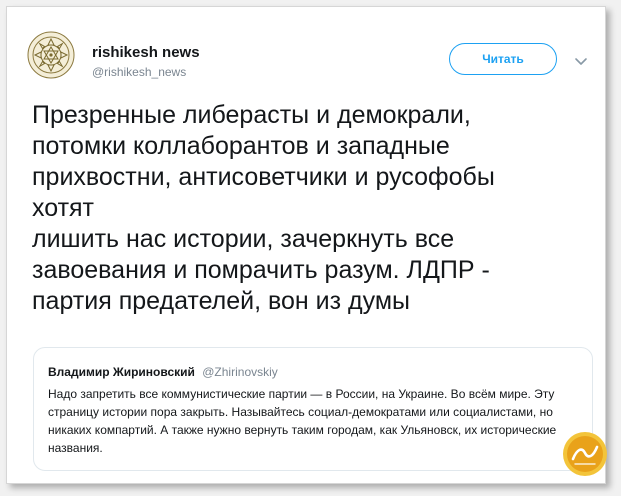 This screenshot has width=621, height=496. I want to click on quoted-author-name: Владимир Жириновский, so click(121, 372).